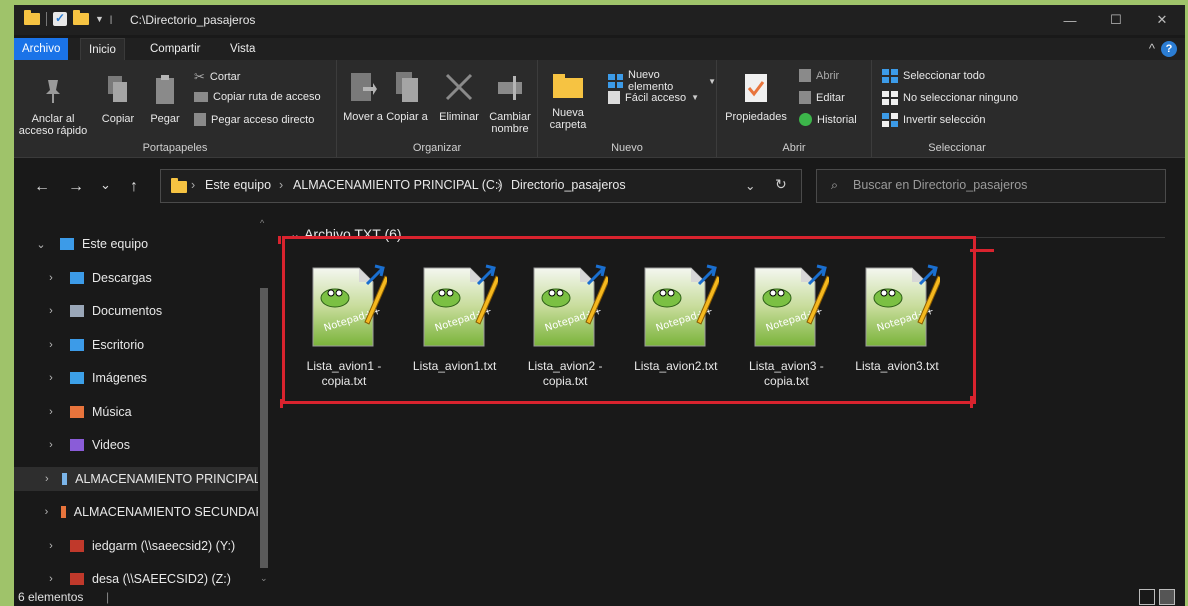 The width and height of the screenshot is (1188, 606). What do you see at coordinates (363, 117) in the screenshot?
I see `move-label: Mover a` at bounding box center [363, 117].